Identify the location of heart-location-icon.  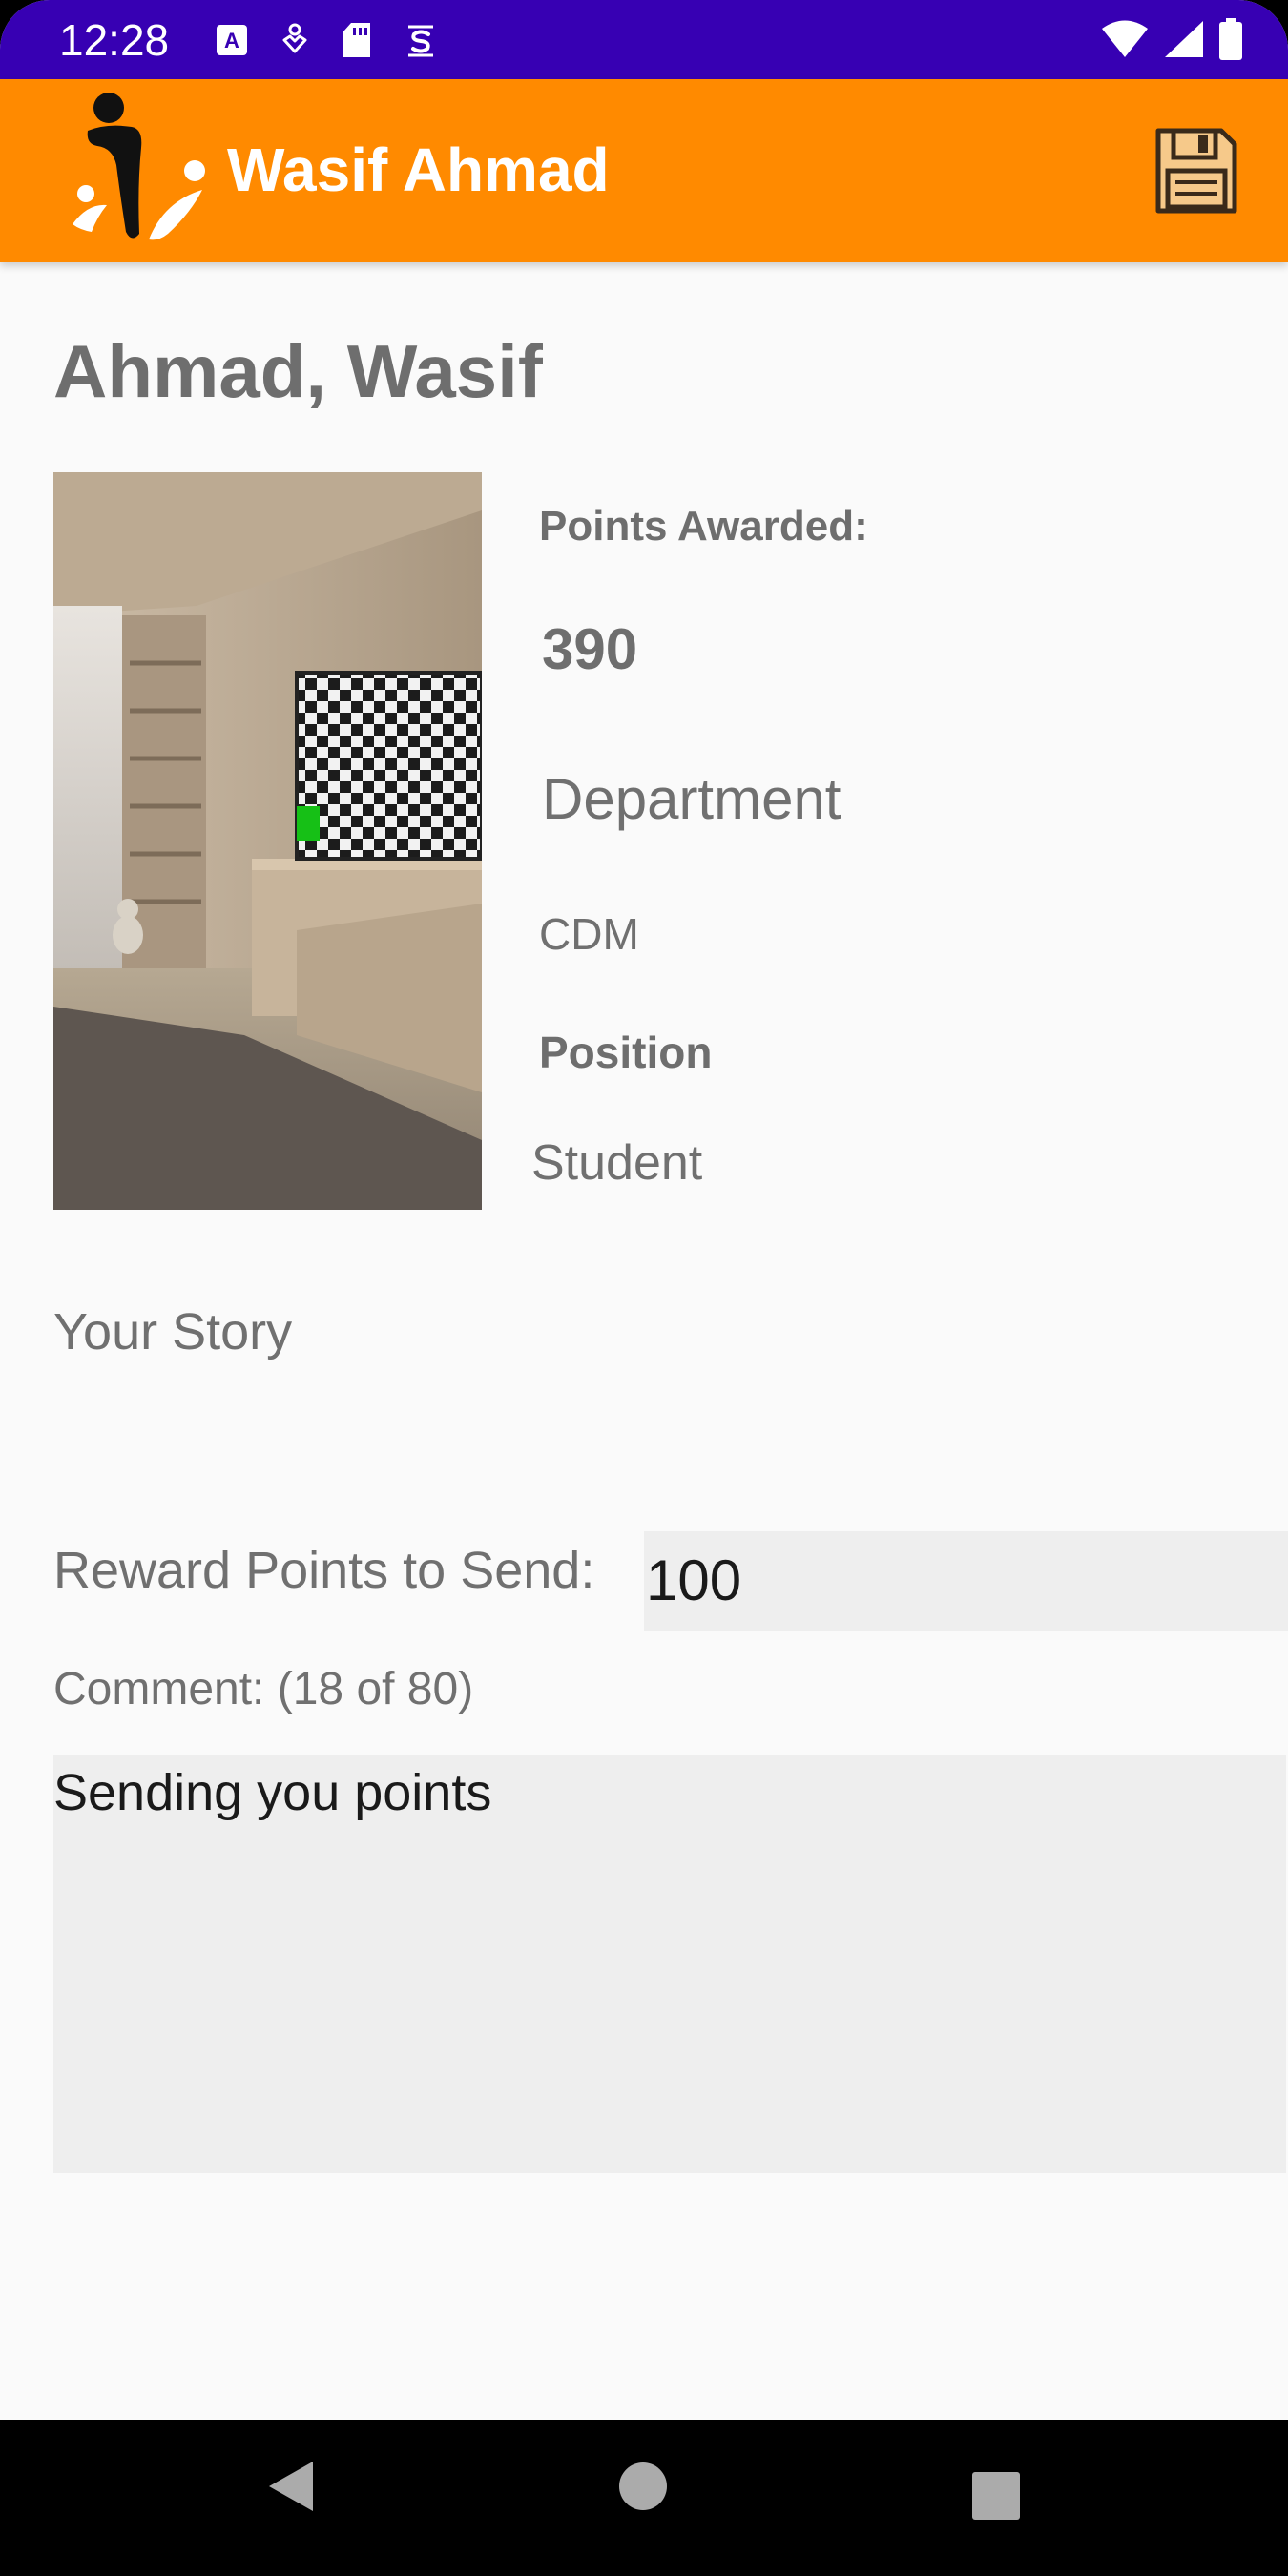
(294, 38).